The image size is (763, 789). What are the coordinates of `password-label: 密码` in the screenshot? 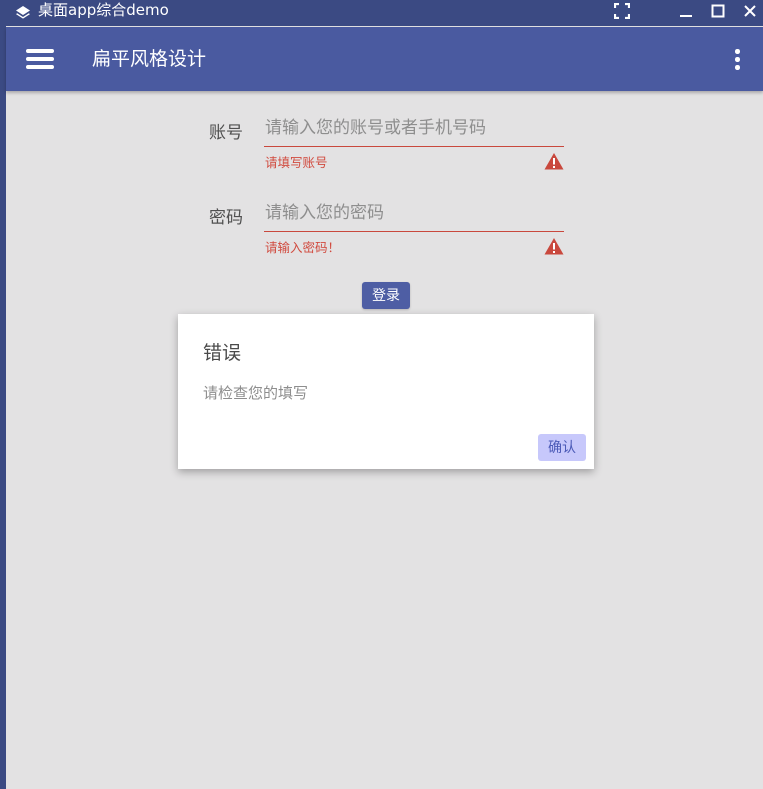 It's located at (226, 218).